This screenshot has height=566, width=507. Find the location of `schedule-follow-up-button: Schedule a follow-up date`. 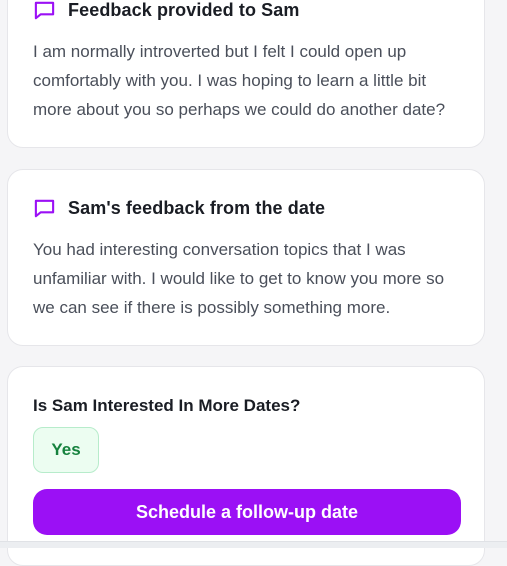

schedule-follow-up-button: Schedule a follow-up date is located at coordinates (247, 512).